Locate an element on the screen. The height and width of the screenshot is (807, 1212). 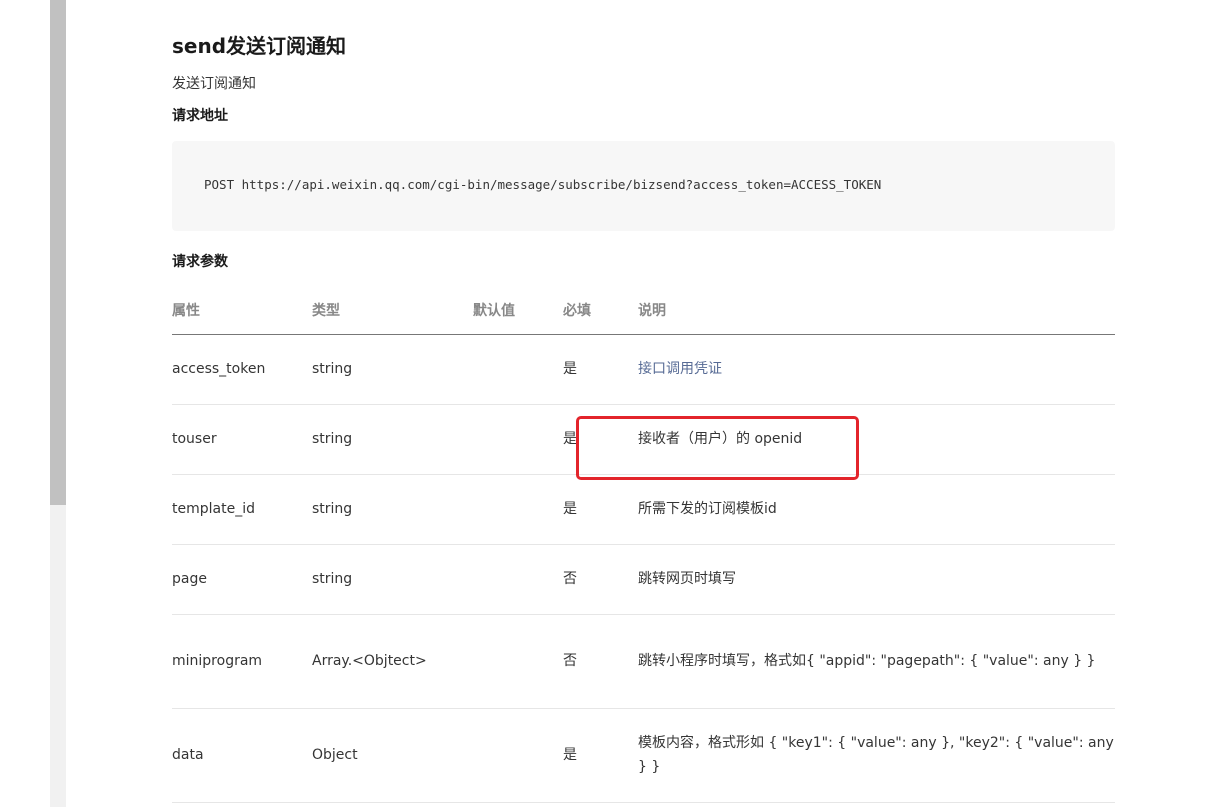
param-name: miniprogram is located at coordinates (242, 661).